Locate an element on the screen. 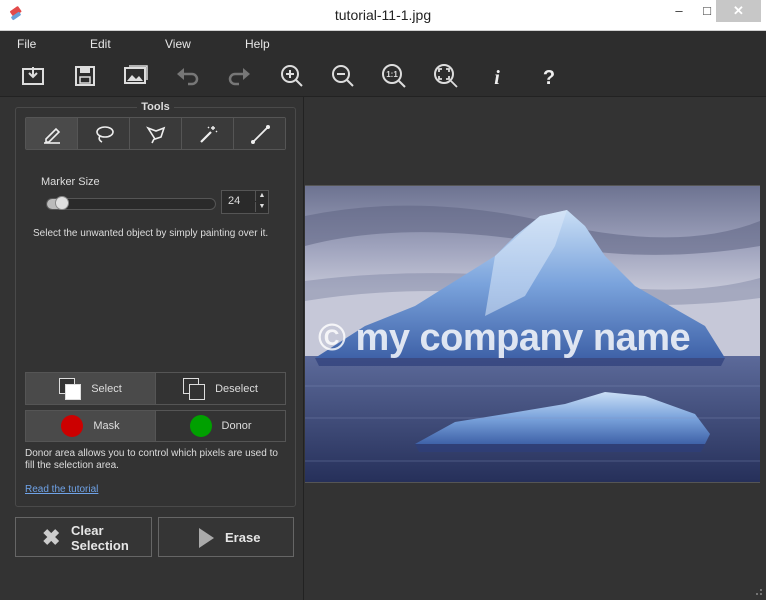 This screenshot has height=600, width=766. line-icon is located at coordinates (260, 134).